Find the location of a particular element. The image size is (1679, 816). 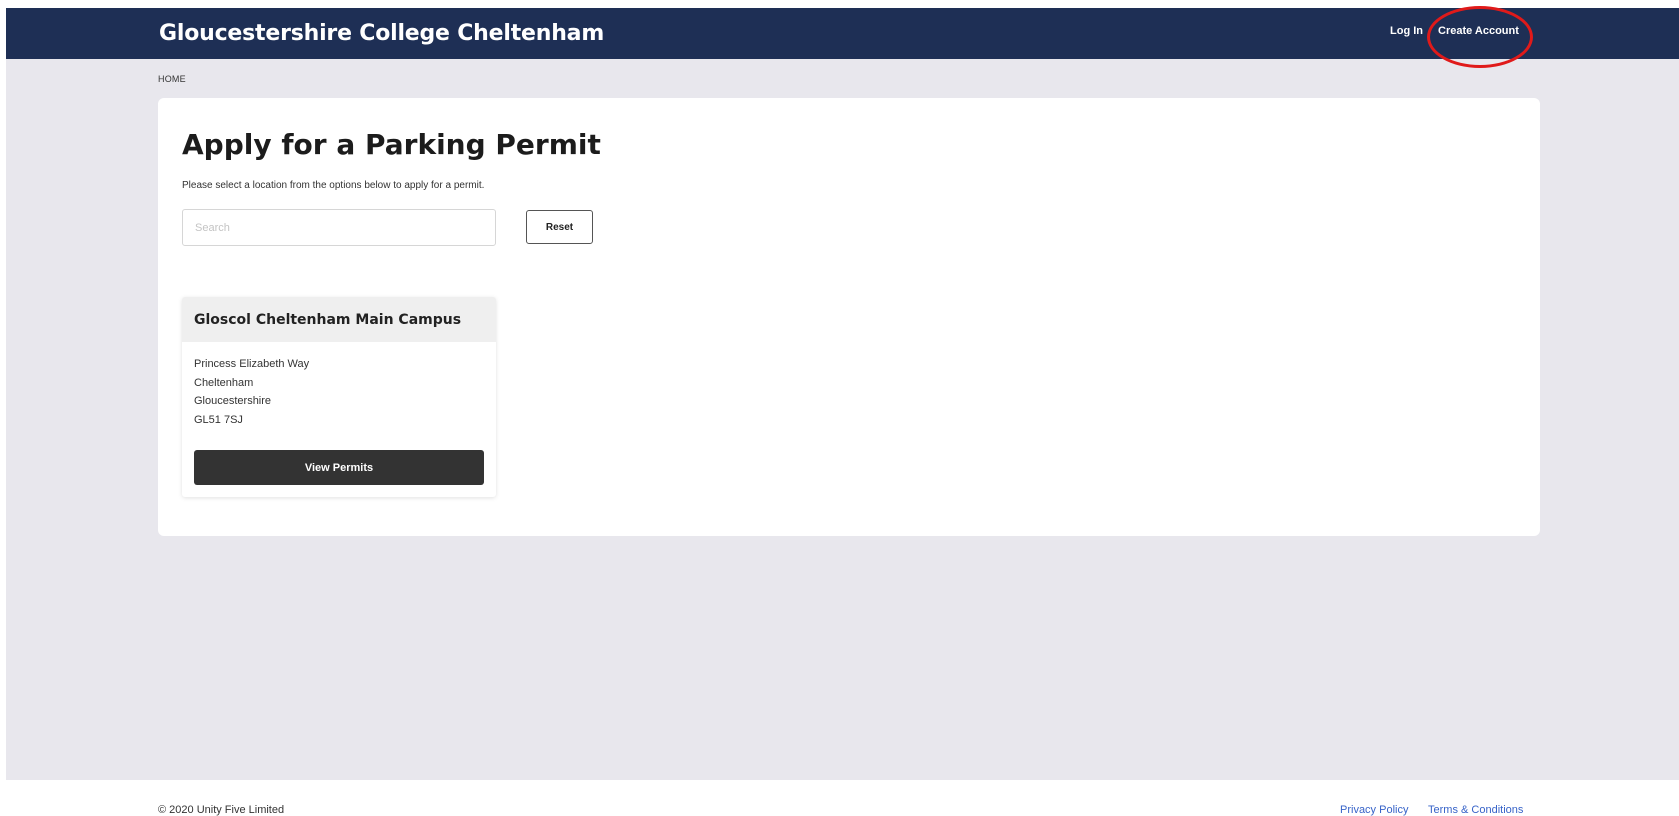

address-line: Gloucestershire is located at coordinates (233, 401).